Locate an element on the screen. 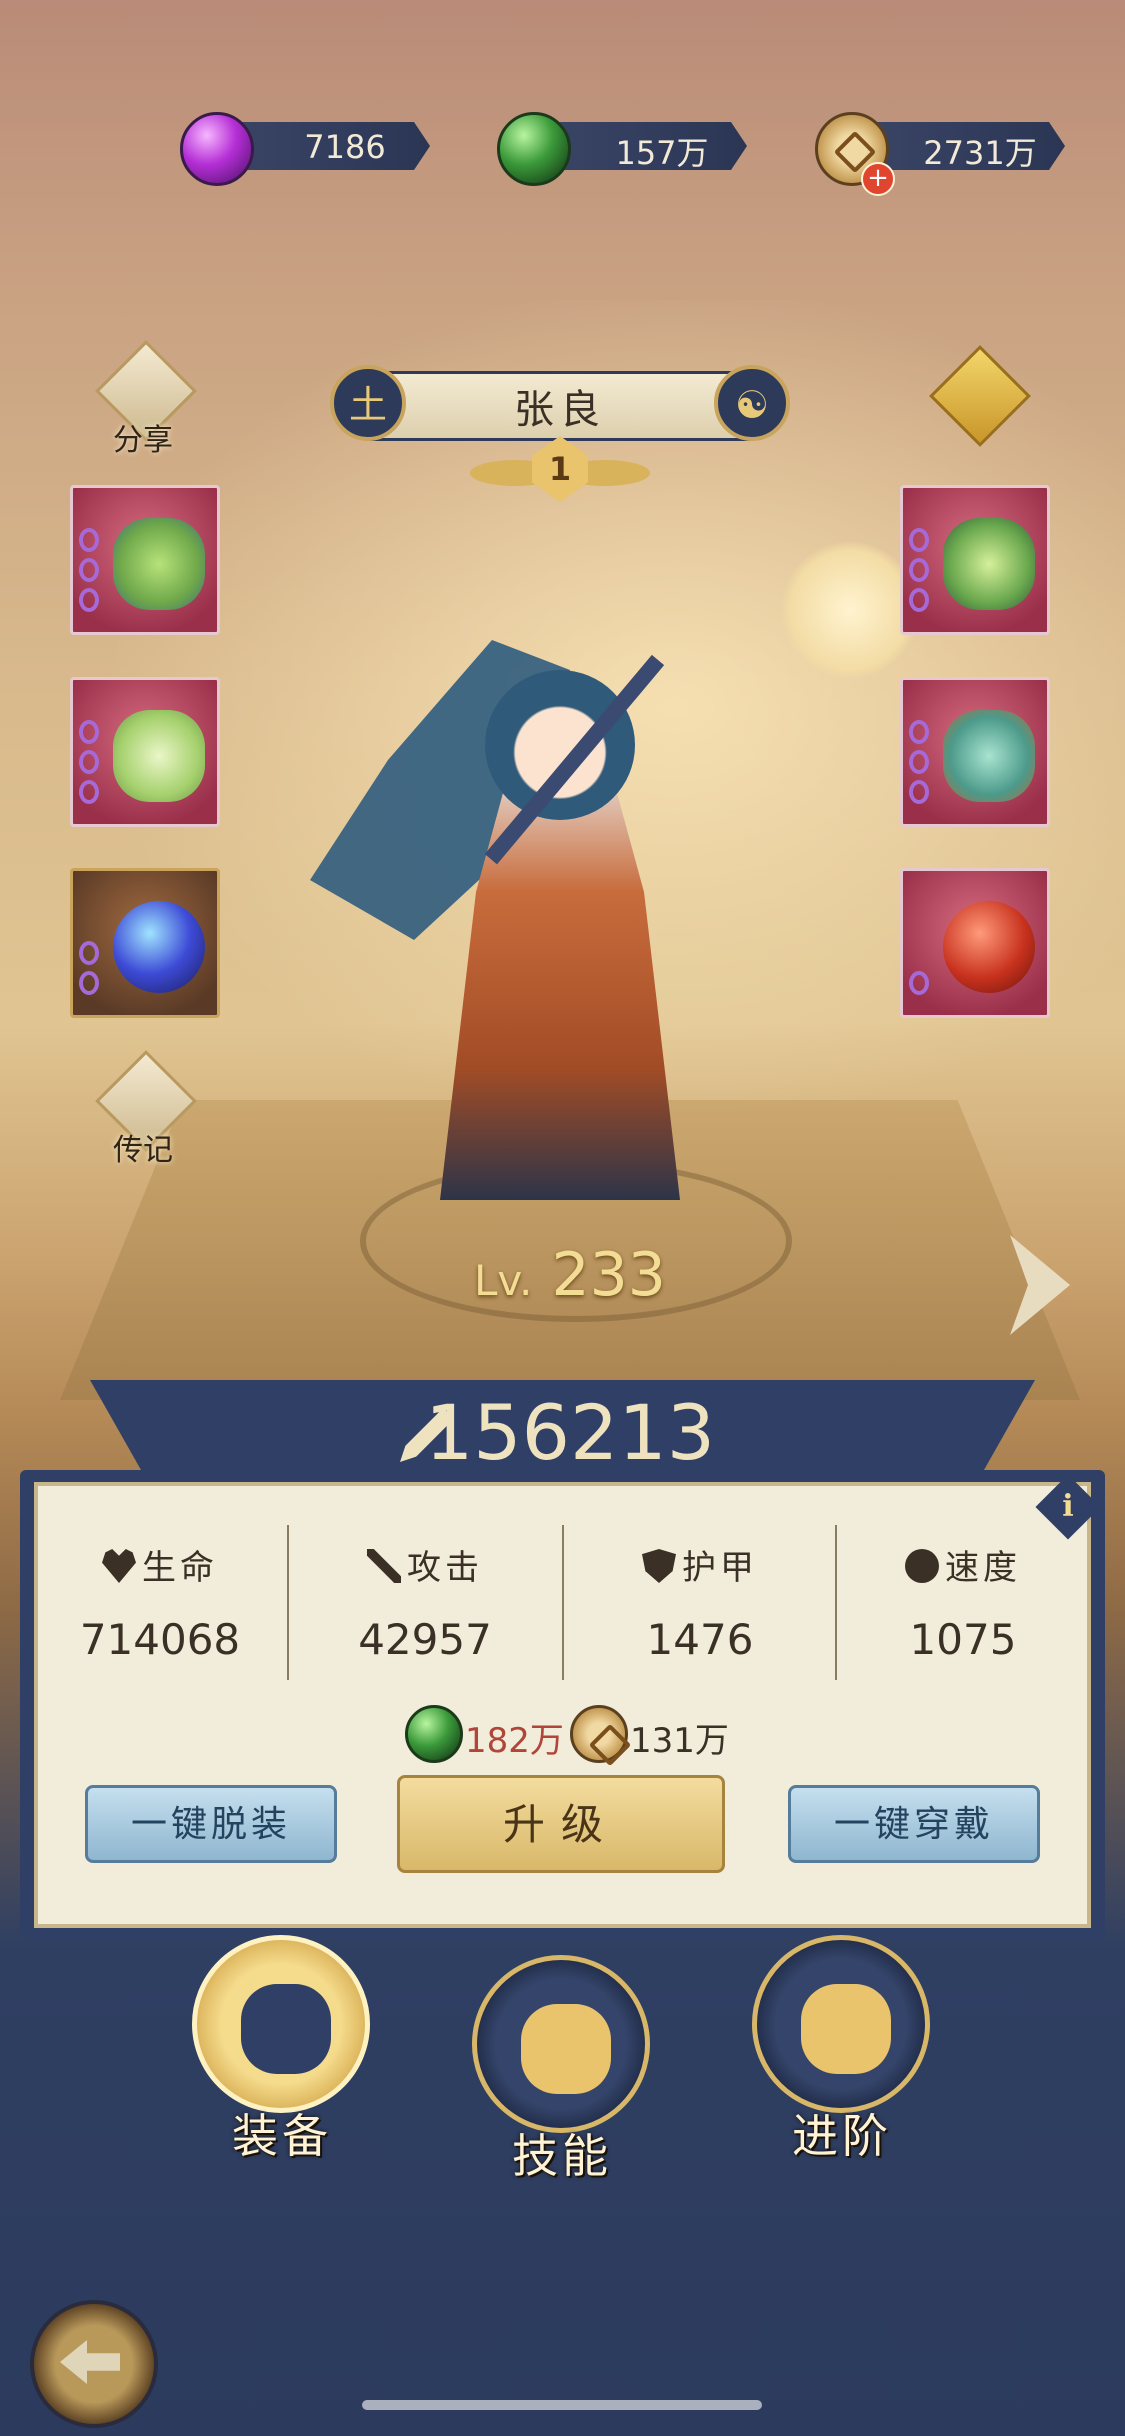 Image resolution: width=1125 pixels, height=2436 pixels. equip-slot-orb is located at coordinates (145, 943).